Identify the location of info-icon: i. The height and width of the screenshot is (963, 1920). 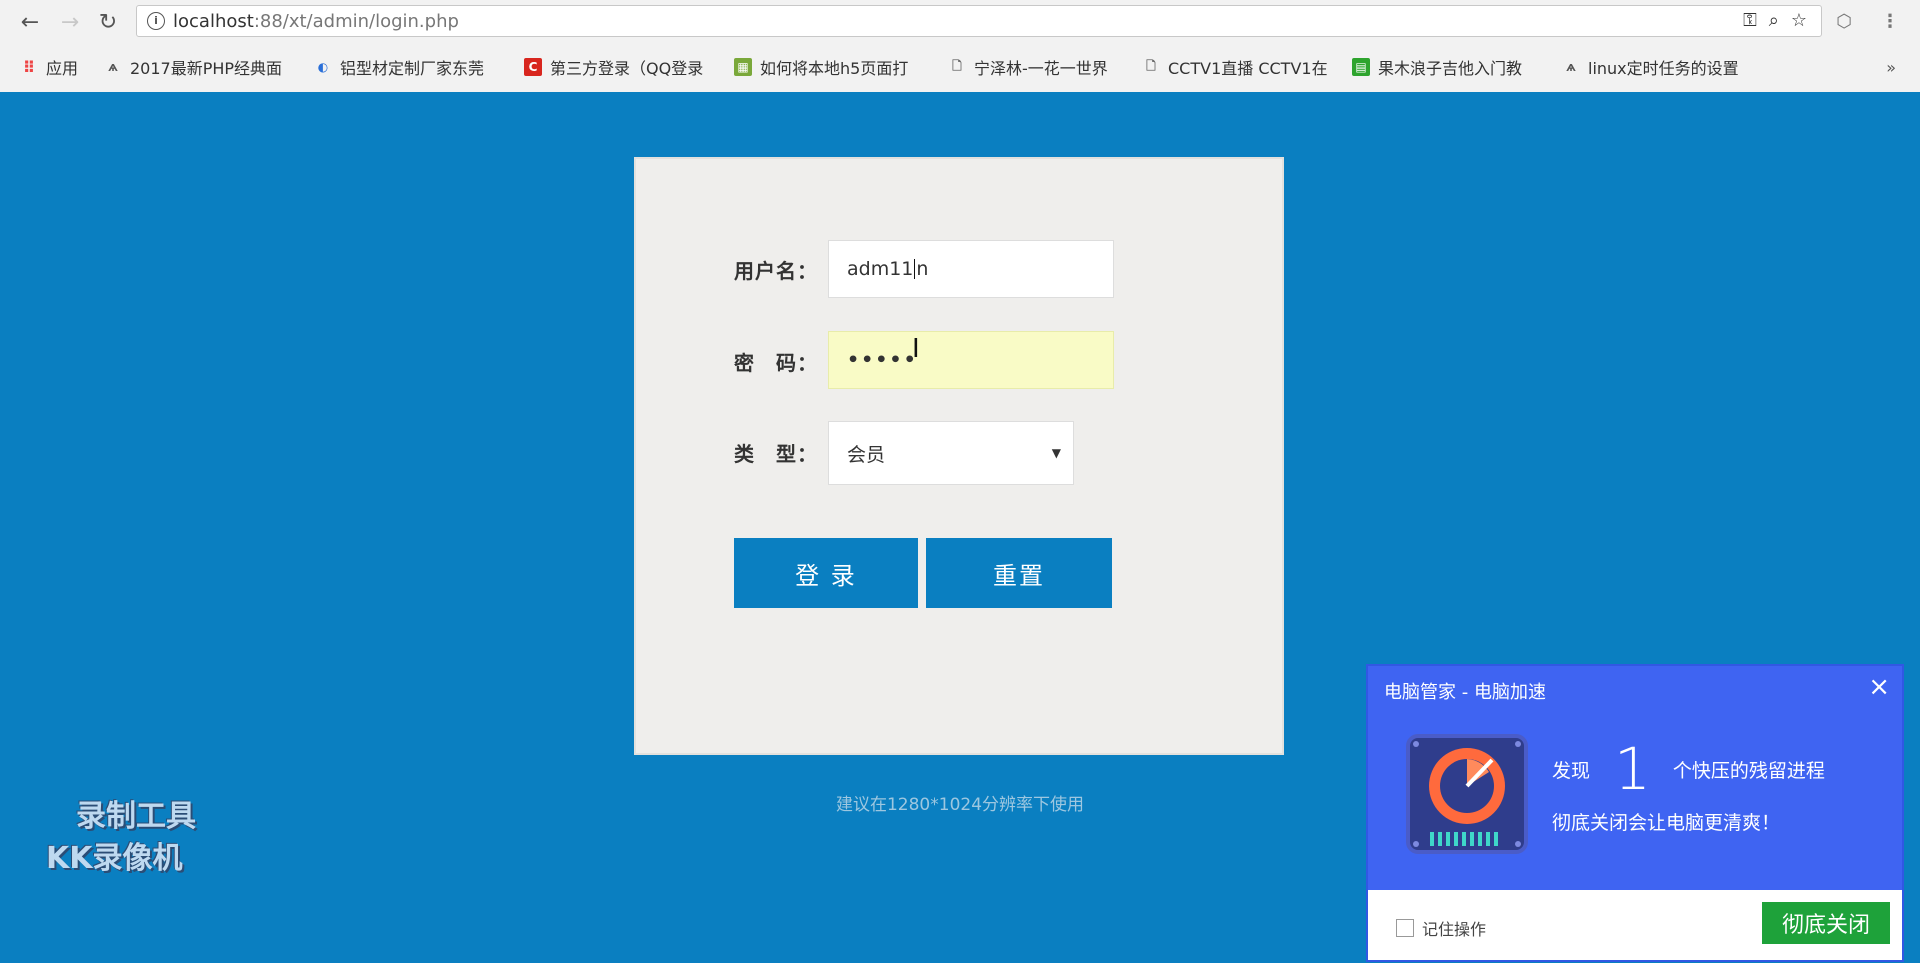
(156, 21).